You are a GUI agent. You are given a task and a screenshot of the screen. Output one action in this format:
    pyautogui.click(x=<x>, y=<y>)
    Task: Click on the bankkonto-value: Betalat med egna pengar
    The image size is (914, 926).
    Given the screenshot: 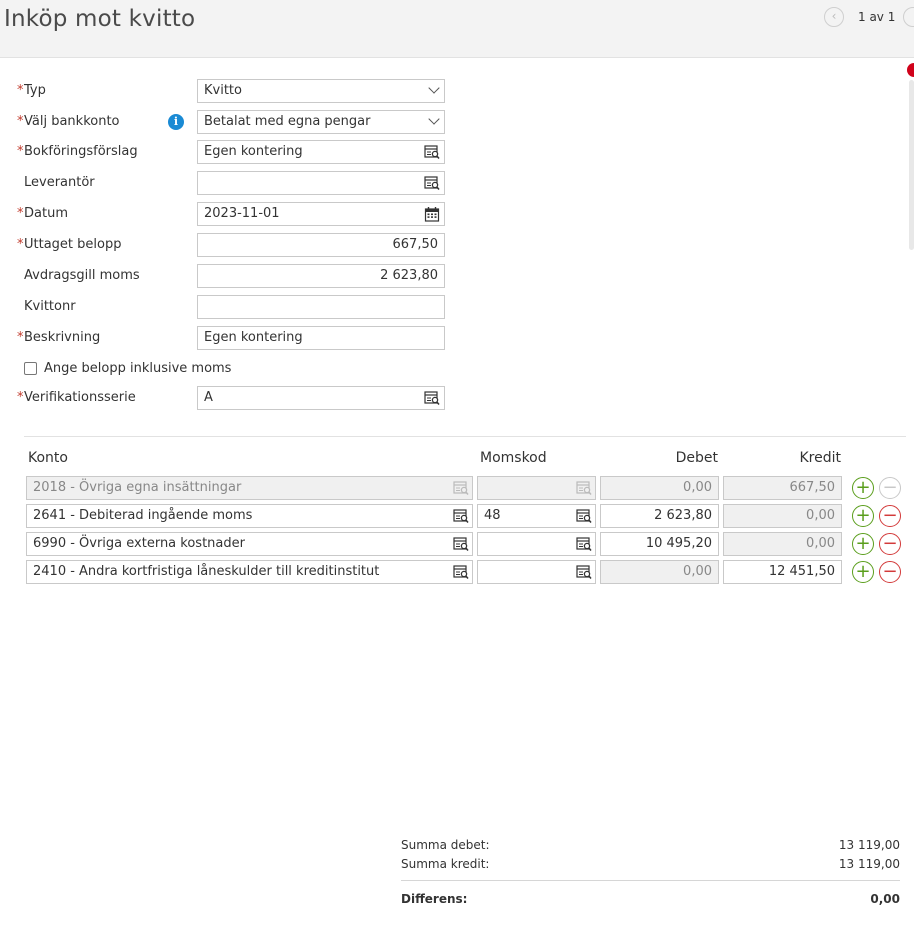 What is the action you would take?
    pyautogui.click(x=287, y=121)
    